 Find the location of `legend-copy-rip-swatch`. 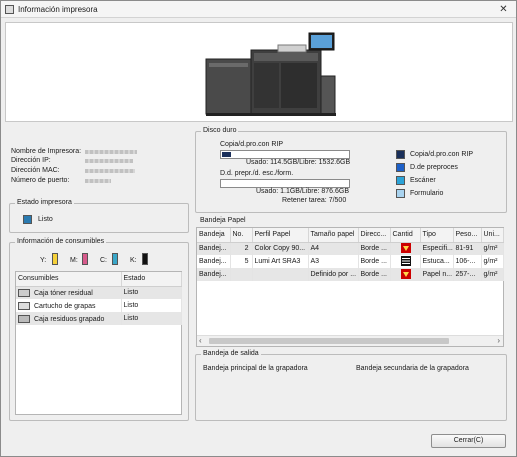

legend-copy-rip-swatch is located at coordinates (400, 154).